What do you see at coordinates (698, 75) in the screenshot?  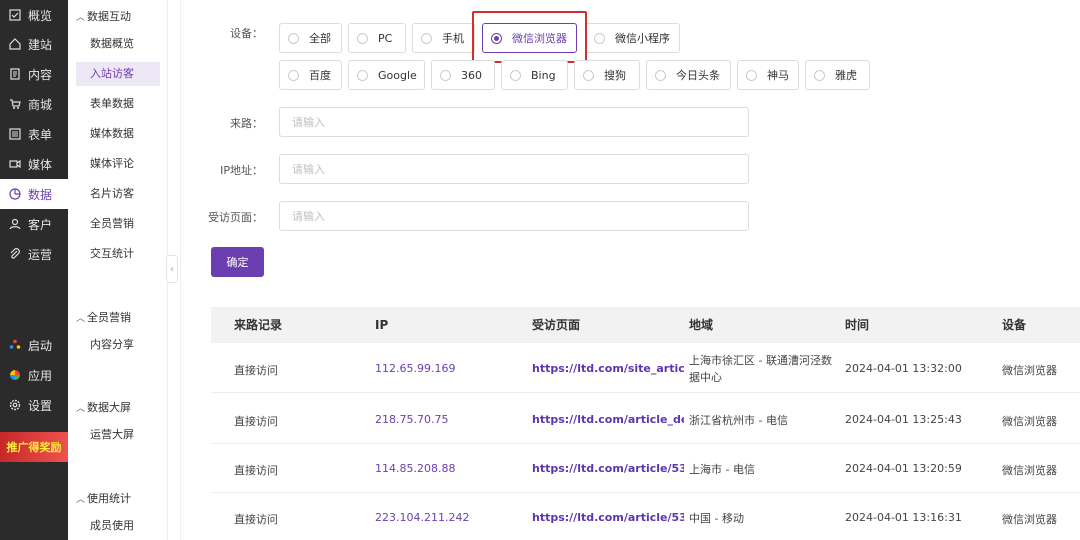 I see `radio-label: 今日头条` at bounding box center [698, 75].